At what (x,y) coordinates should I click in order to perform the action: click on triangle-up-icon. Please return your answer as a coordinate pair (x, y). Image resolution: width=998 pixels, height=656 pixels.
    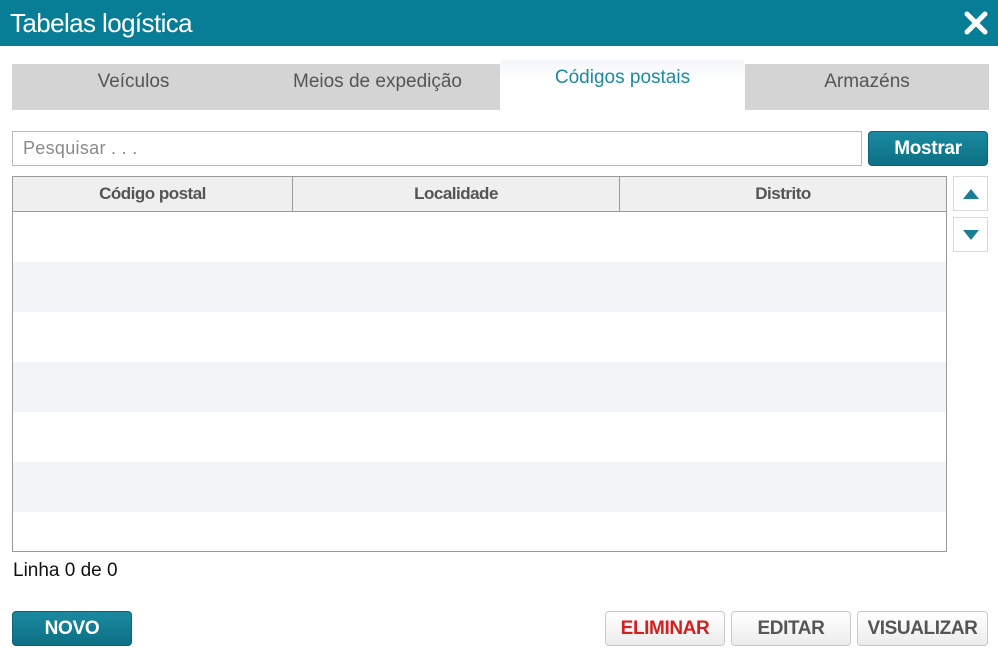
    Looking at the image, I should click on (971, 194).